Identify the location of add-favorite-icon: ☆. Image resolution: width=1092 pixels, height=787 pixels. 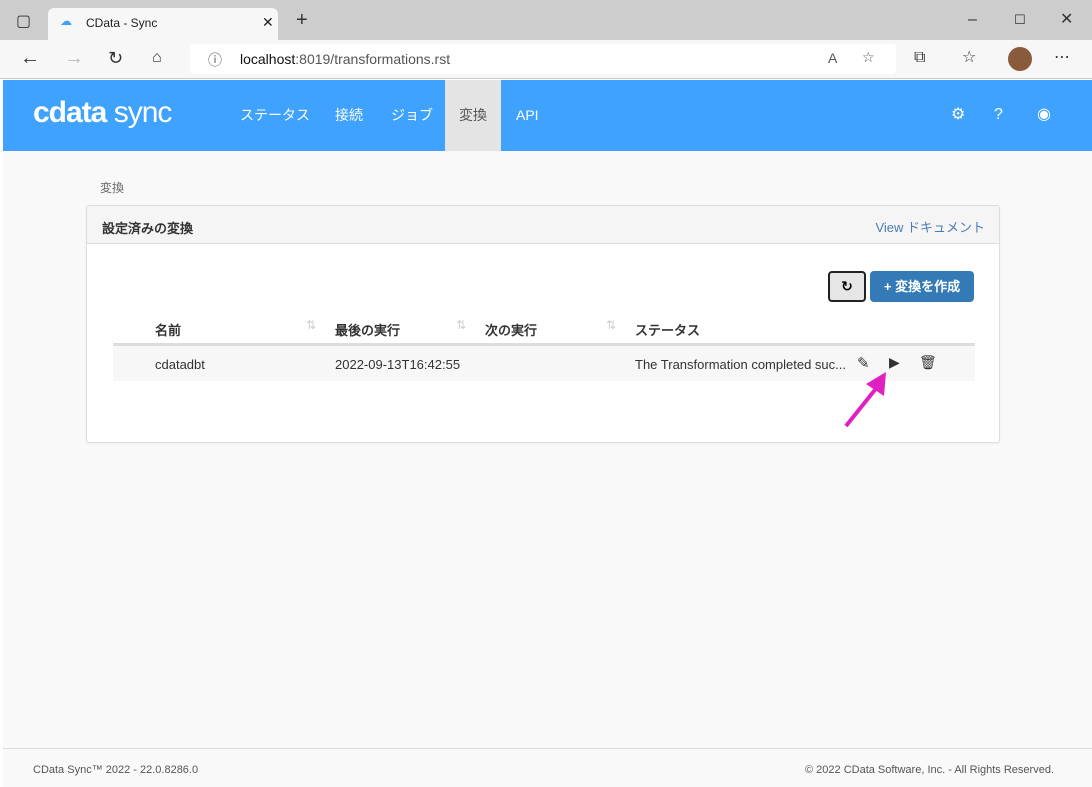
(868, 57).